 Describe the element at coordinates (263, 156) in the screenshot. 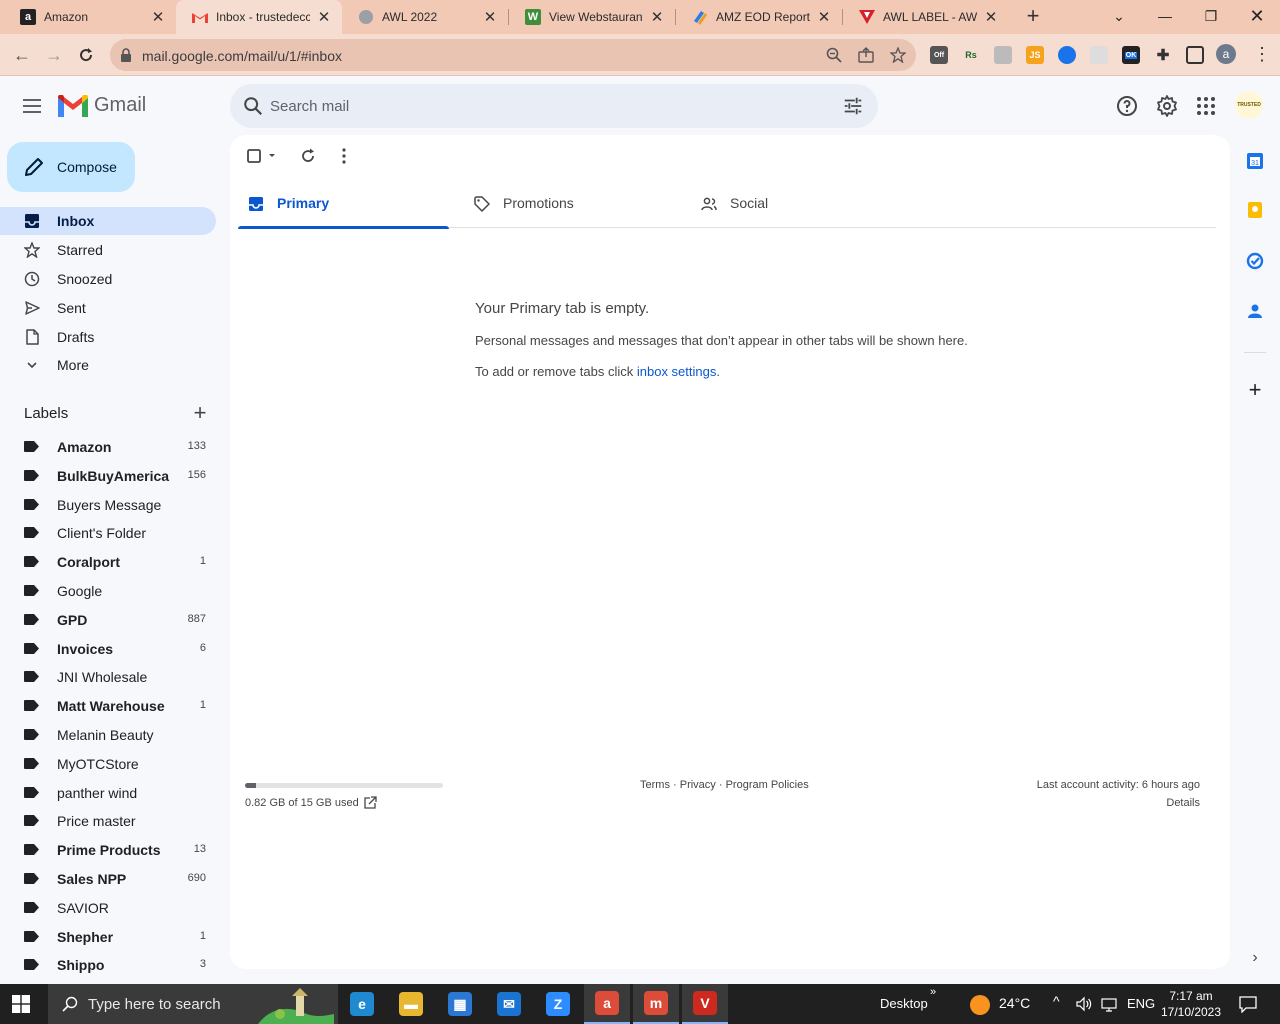

I see `select-all-checkbox` at that location.